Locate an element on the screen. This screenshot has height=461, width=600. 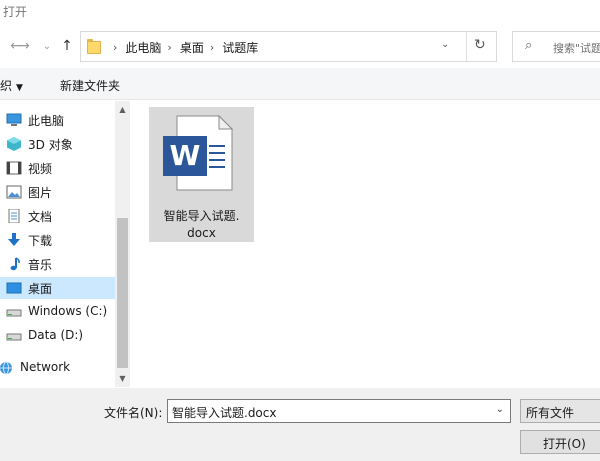
sidebar-item-label: 桌面 is located at coordinates (40, 289).